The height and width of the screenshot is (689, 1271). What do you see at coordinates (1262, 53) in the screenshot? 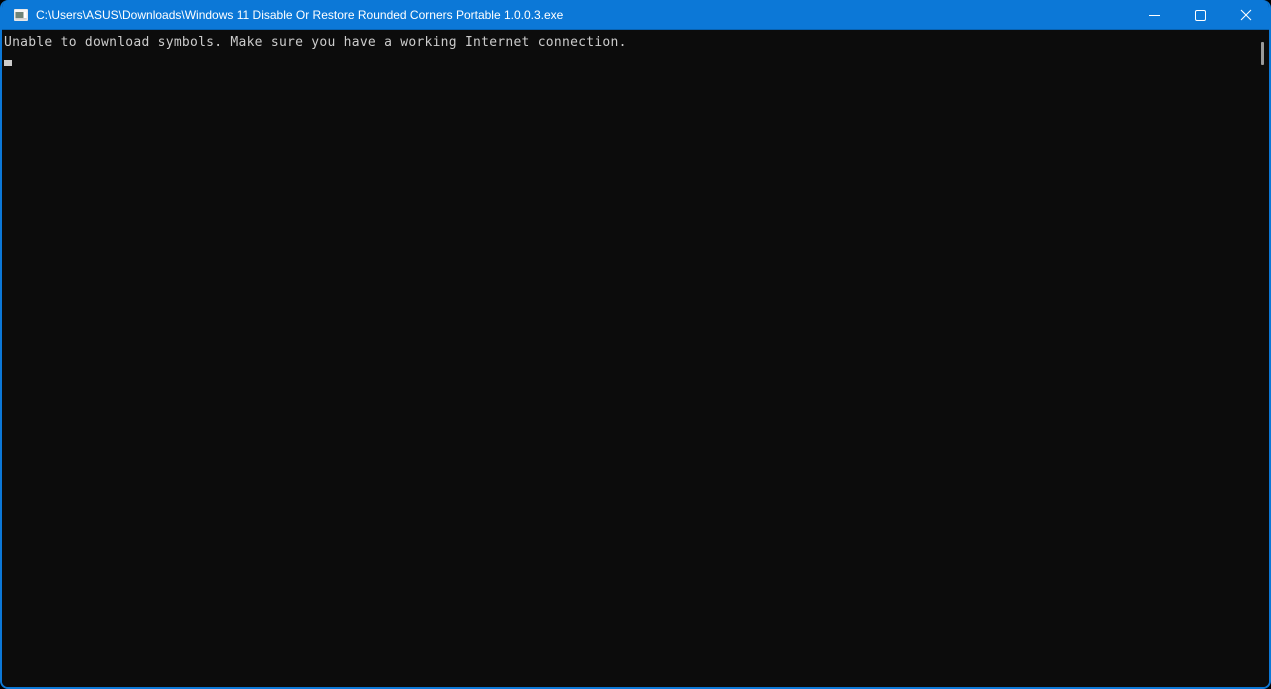
I see `scrollbar-thumb` at bounding box center [1262, 53].